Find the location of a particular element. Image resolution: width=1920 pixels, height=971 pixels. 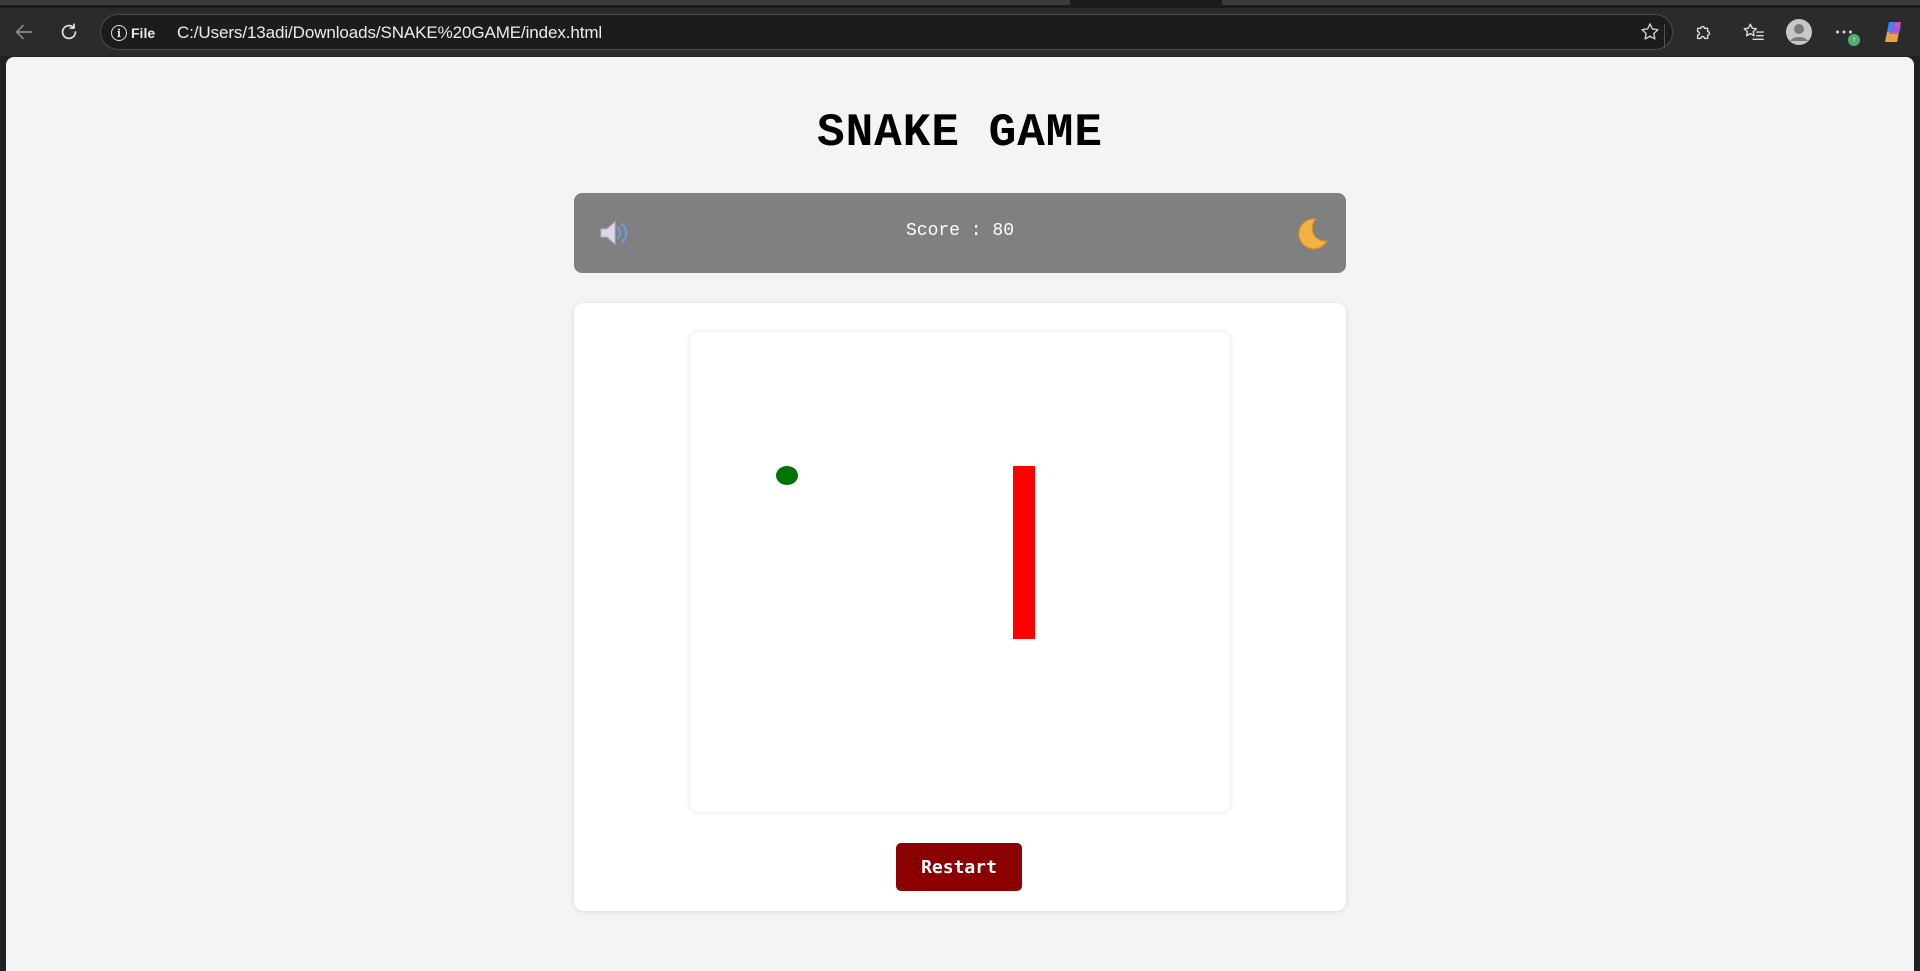

score-display: Score : 80 is located at coordinates (960, 231).